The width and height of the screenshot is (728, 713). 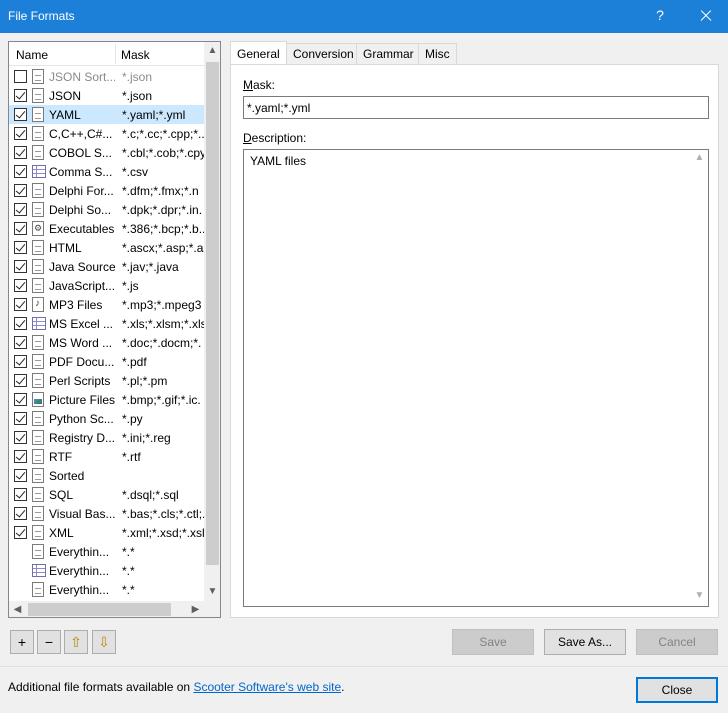 I want to click on format-name: SQL, so click(x=61, y=495).